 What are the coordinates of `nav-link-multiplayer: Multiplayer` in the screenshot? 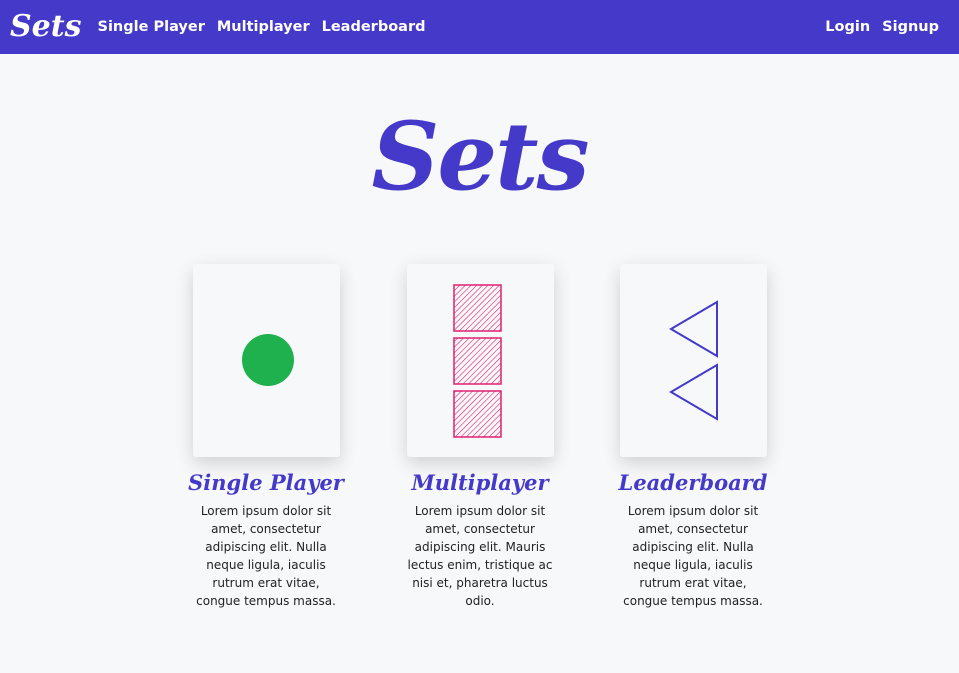 It's located at (263, 27).